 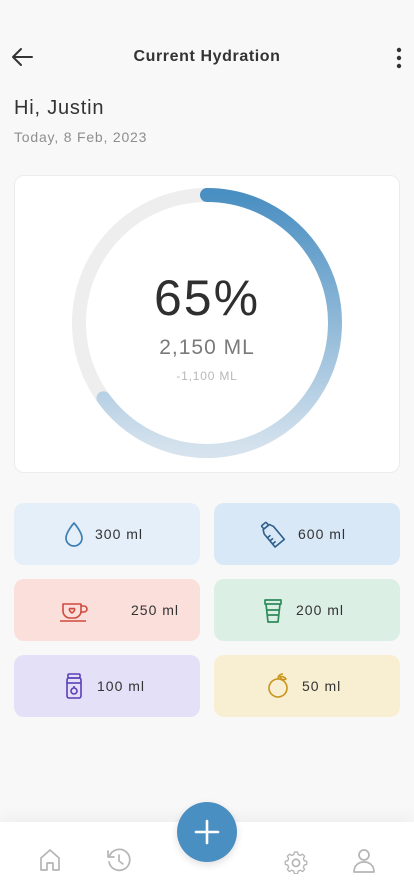 I want to click on drink-button-250ml: 250 ml, so click(x=107, y=610).